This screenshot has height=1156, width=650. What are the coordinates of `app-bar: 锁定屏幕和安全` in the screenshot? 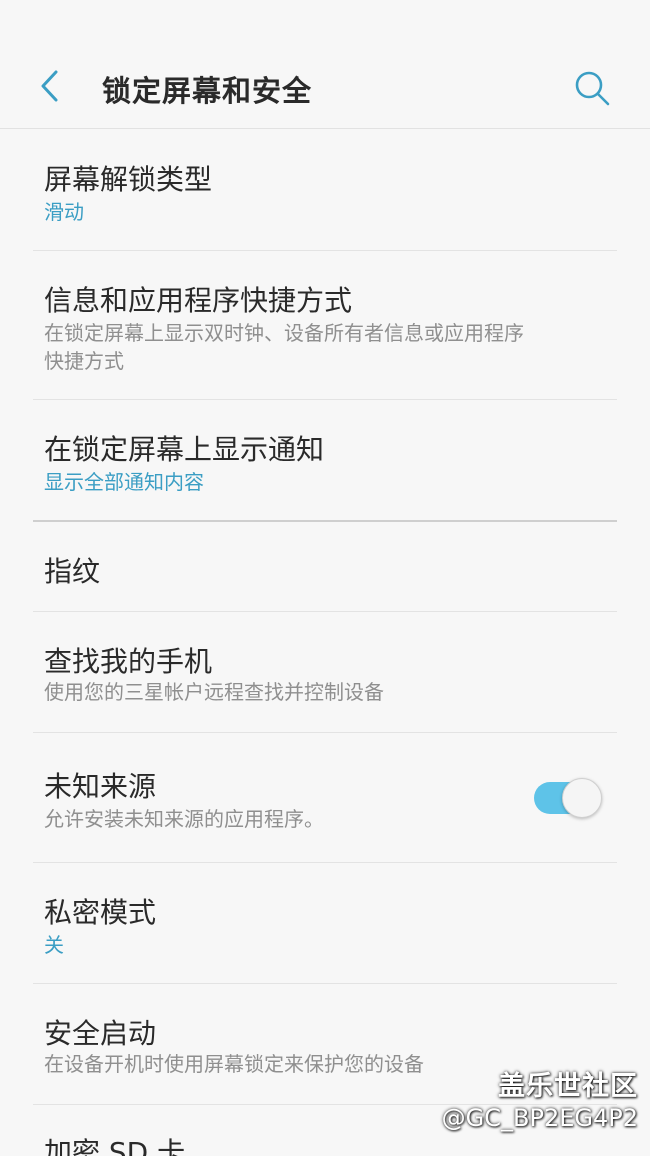 It's located at (325, 64).